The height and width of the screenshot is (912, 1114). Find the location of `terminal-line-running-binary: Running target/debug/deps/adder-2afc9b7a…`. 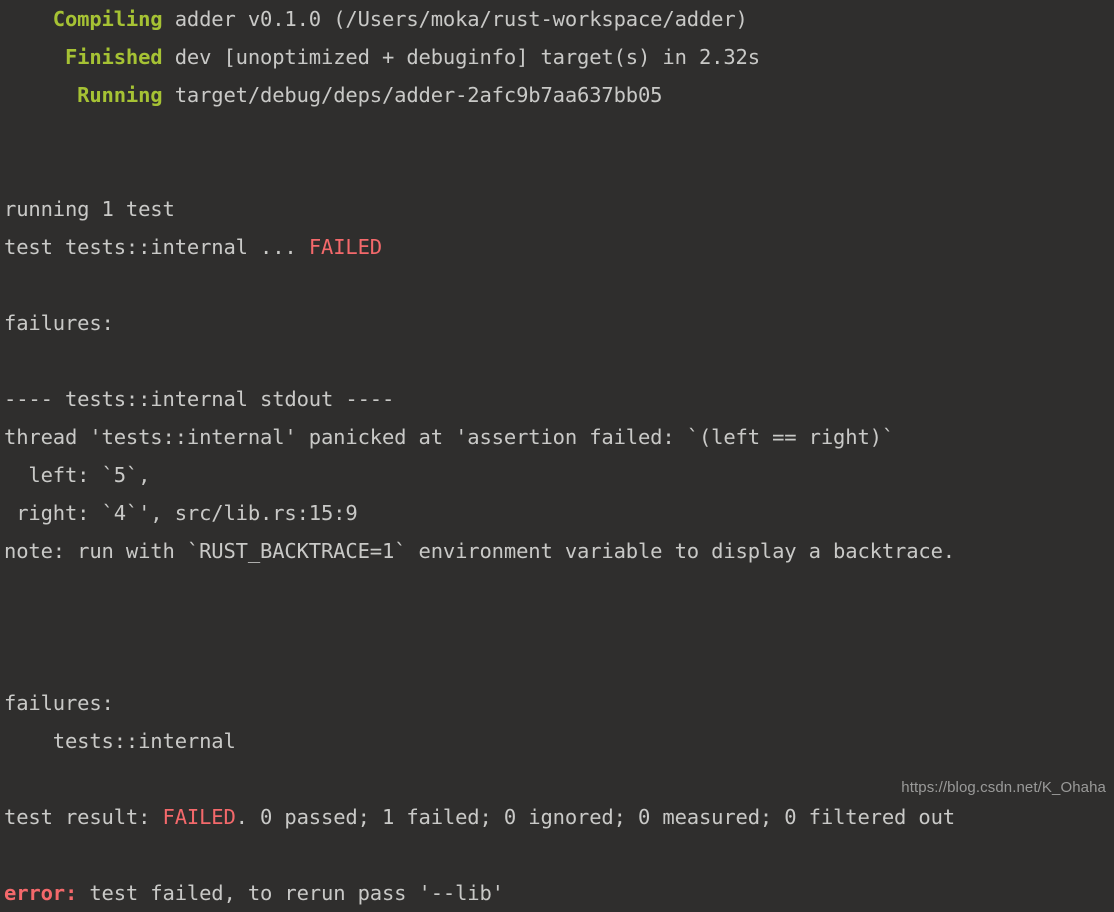

terminal-line-running-binary: Running target/debug/deps/adder-2afc9b7a… is located at coordinates (557, 95).